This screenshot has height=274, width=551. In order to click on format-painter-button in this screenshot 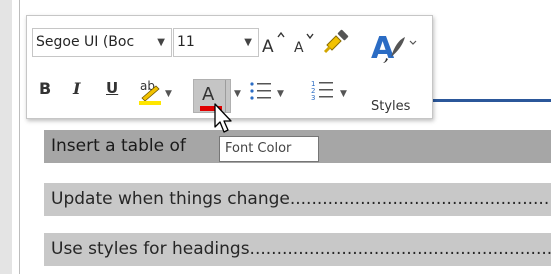, I will do `click(336, 43)`.